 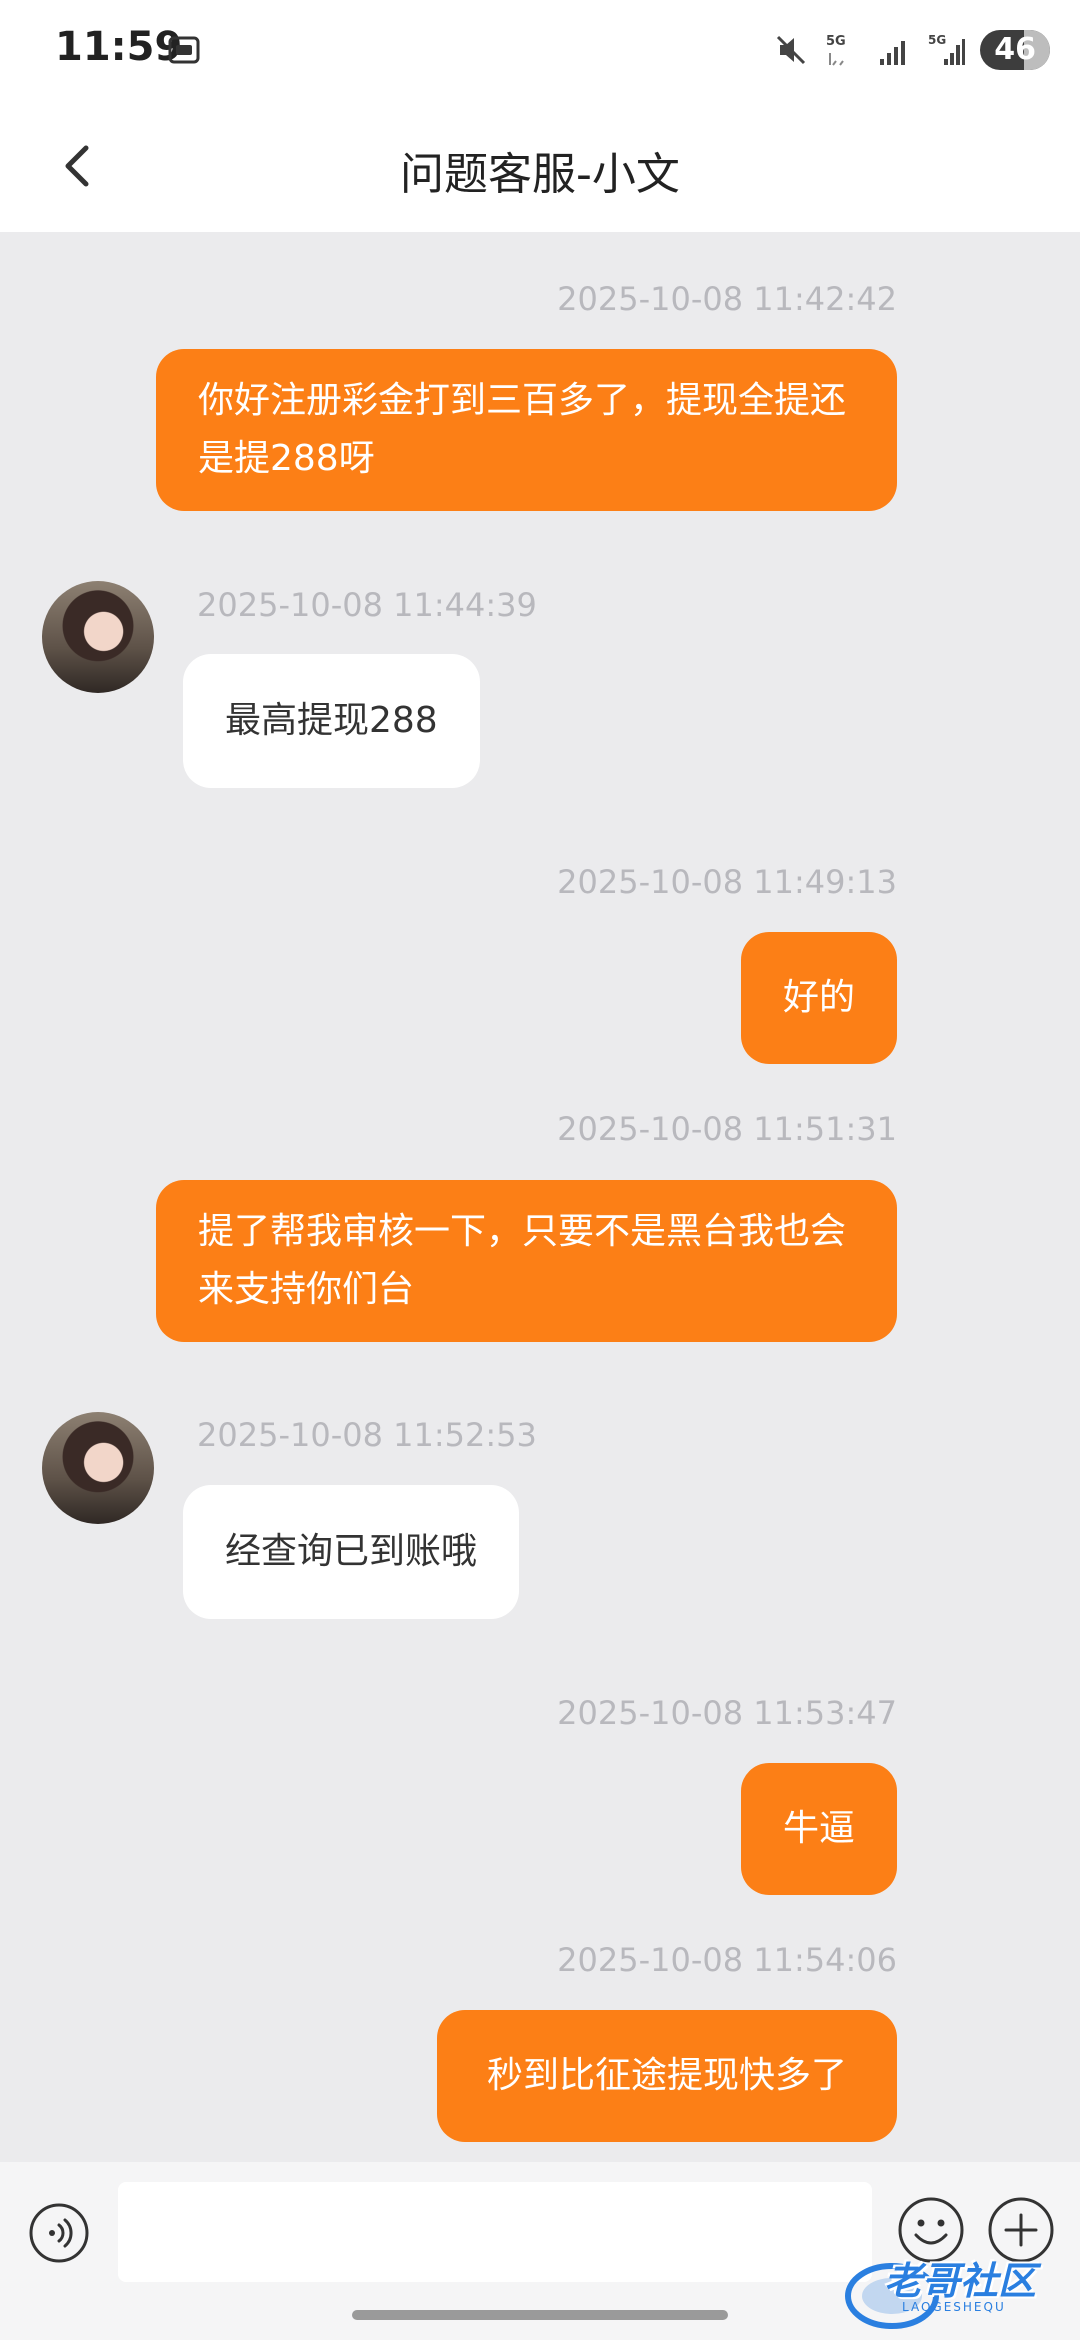 What do you see at coordinates (893, 53) in the screenshot?
I see `signal-strength-icon` at bounding box center [893, 53].